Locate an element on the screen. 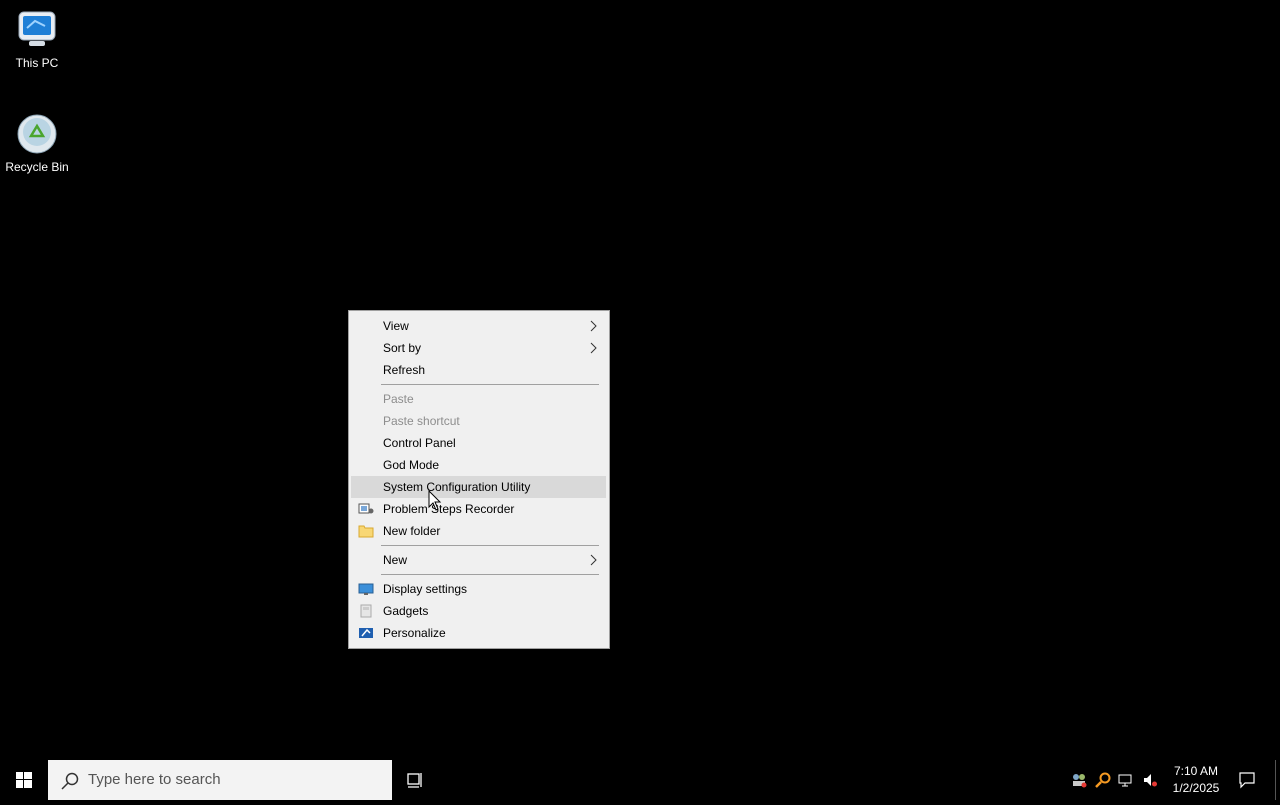  menu-item-label: Paste shortcut is located at coordinates (421, 421).